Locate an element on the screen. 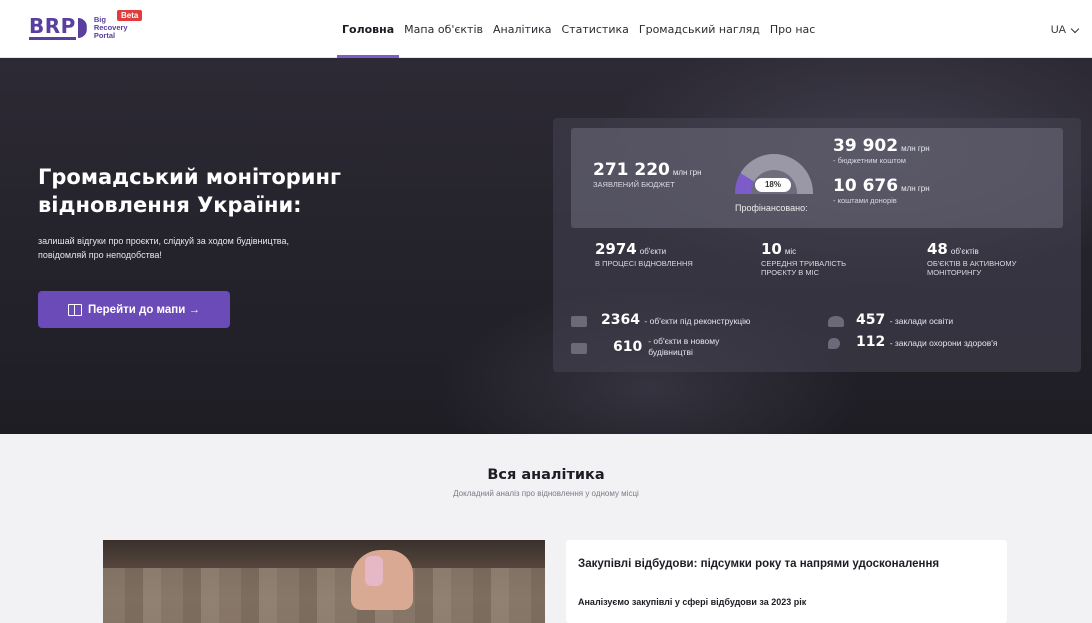 The image size is (1092, 623). logo-mark: BRP is located at coordinates (52, 27).